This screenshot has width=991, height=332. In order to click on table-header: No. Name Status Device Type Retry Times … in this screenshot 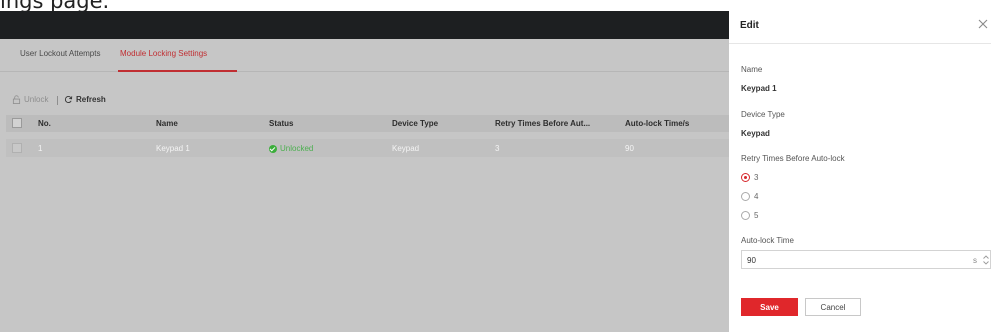, I will do `click(367, 123)`.